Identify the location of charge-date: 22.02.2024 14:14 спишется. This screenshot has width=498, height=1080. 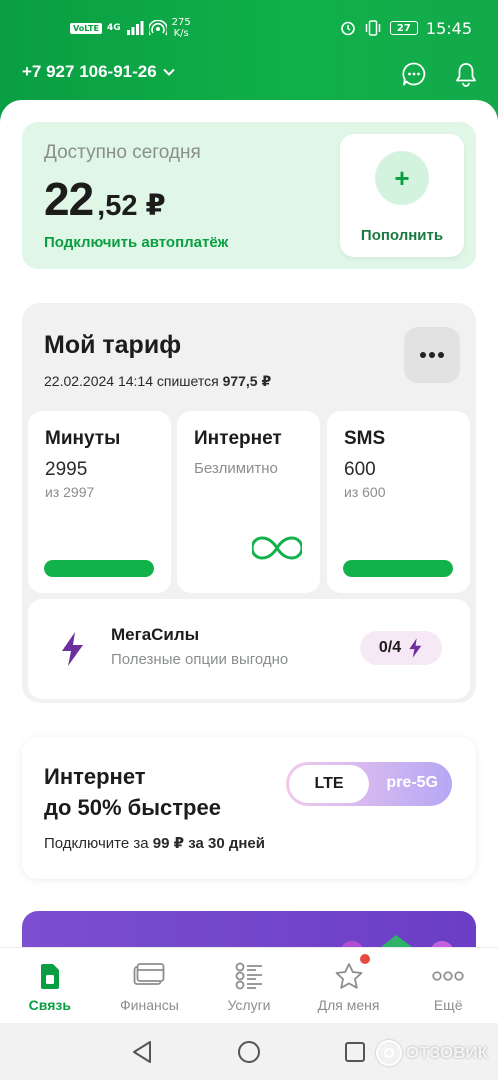
(133, 381).